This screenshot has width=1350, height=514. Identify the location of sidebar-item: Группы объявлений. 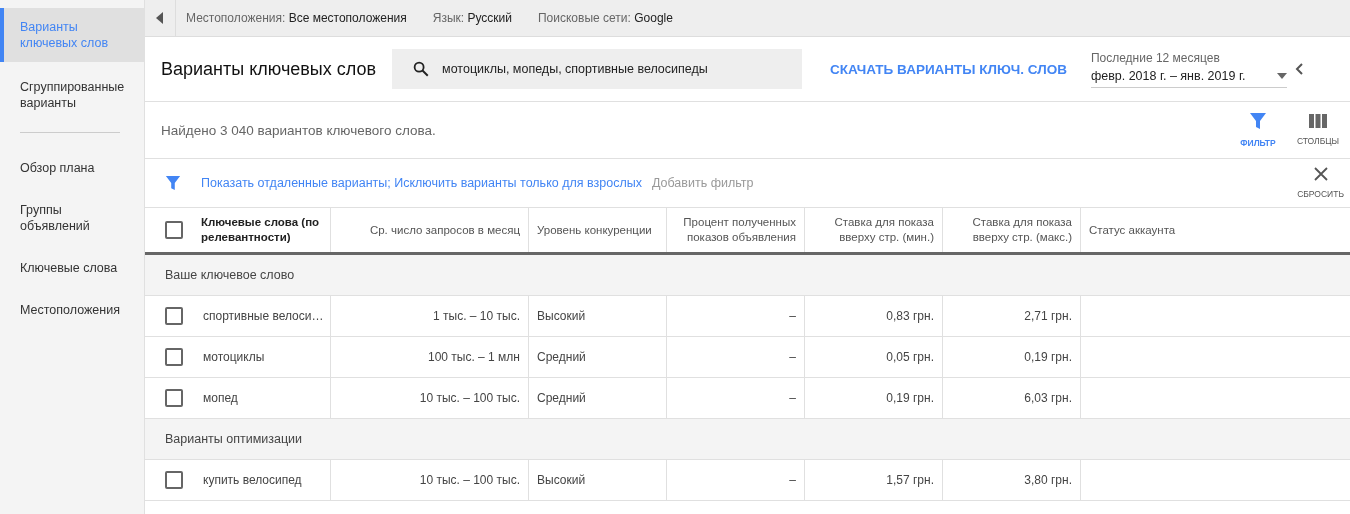
(72, 218).